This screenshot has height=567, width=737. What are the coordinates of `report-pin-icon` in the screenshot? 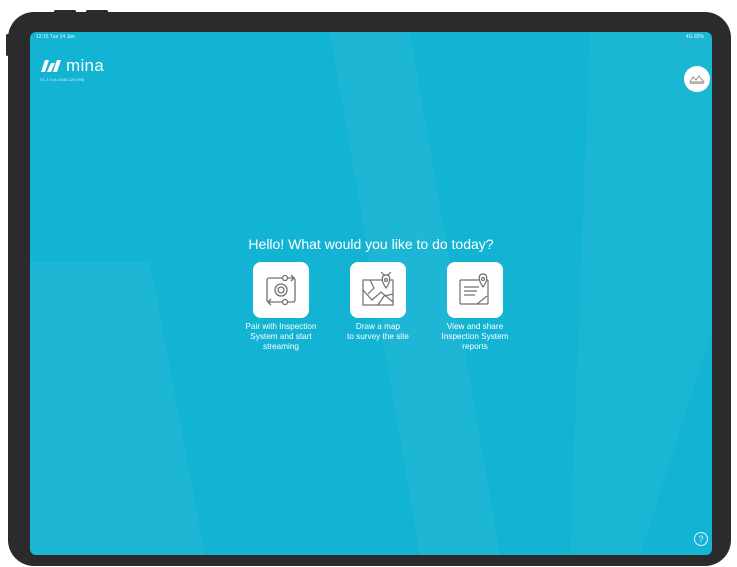 It's located at (474, 289).